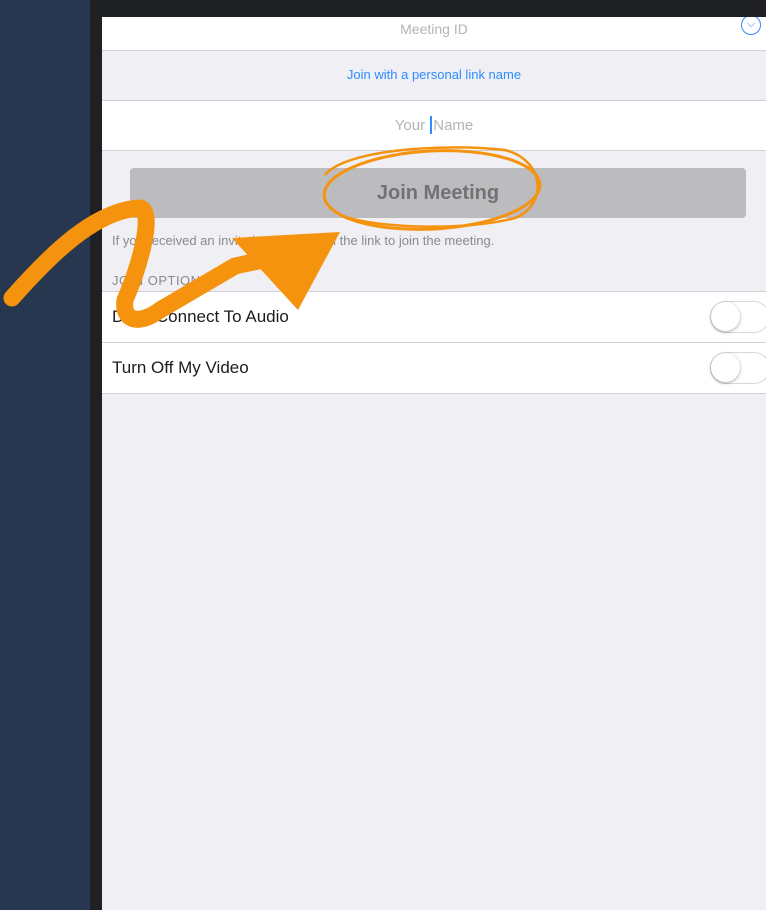 This screenshot has width=766, height=910. Describe the element at coordinates (434, 316) in the screenshot. I see `option-row-audio: Don't Connect To Audio` at that location.